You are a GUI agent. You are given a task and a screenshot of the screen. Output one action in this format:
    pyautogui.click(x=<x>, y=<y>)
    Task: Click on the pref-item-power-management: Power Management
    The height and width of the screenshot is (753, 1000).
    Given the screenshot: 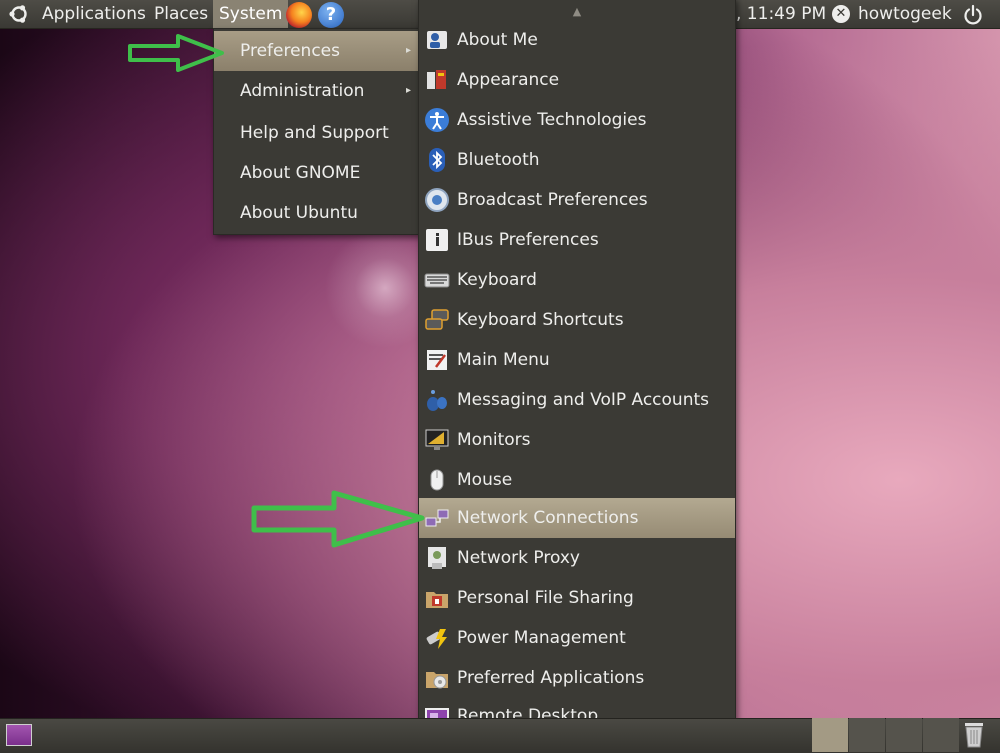 What is the action you would take?
    pyautogui.click(x=577, y=638)
    